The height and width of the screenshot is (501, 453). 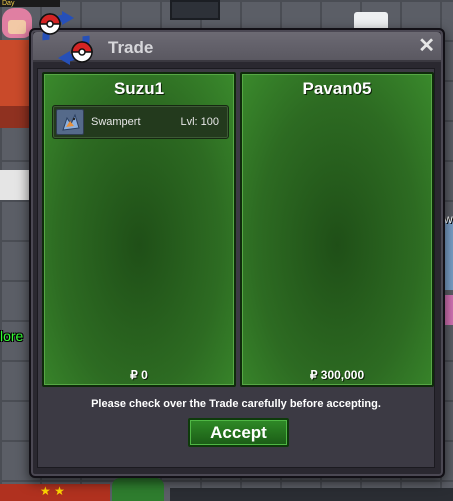 I want to click on trade-logo-icon, so click(x=66, y=38).